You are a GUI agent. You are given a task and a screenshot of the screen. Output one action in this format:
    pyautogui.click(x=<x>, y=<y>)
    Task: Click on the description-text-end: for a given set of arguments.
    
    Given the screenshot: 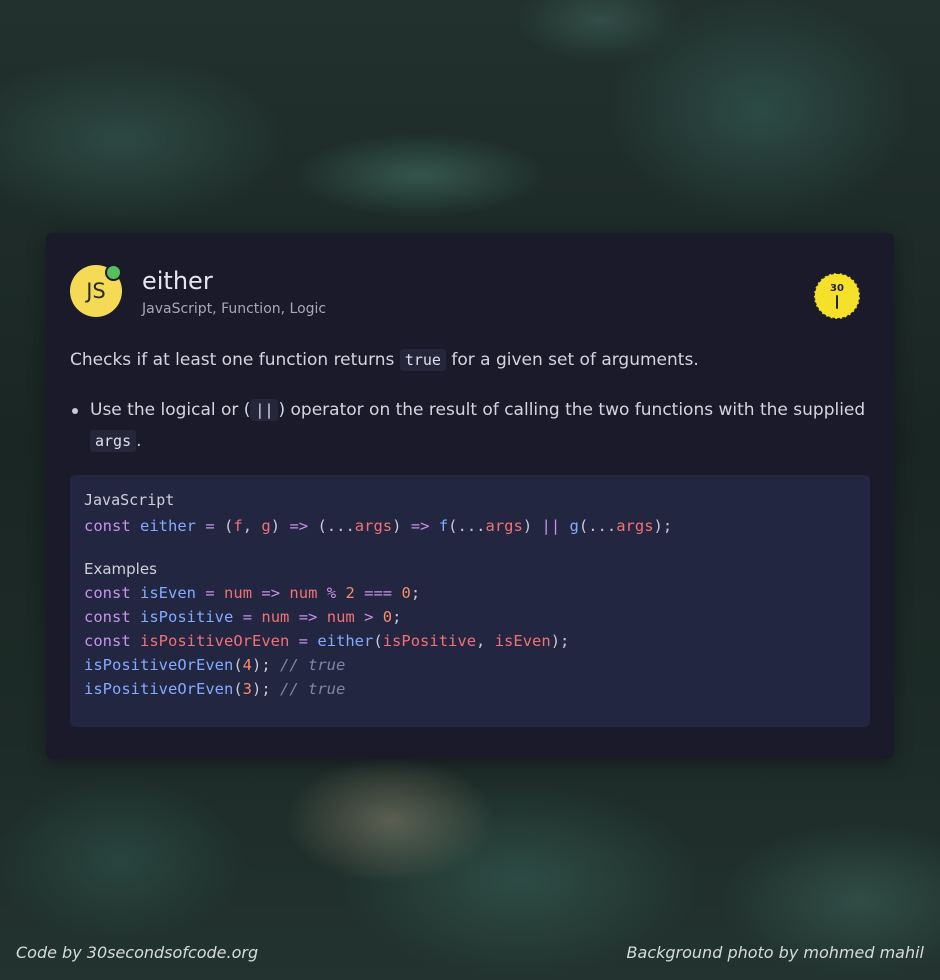 What is the action you would take?
    pyautogui.click(x=572, y=360)
    